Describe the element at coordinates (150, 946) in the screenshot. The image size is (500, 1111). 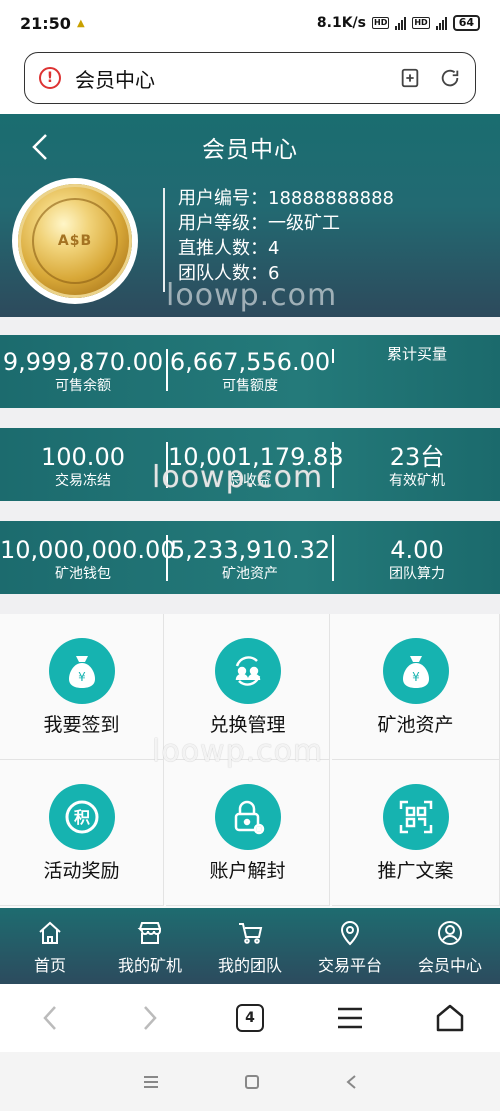
I see `tab-my-miners: 我的矿机` at that location.